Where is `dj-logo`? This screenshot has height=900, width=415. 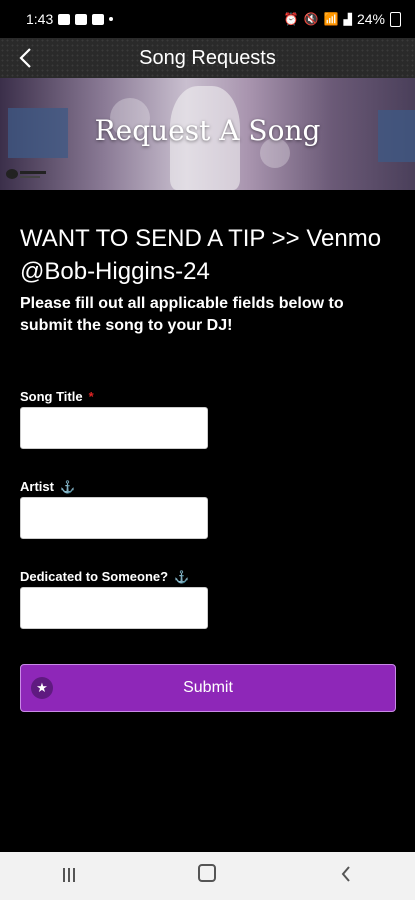
dj-logo is located at coordinates (26, 174).